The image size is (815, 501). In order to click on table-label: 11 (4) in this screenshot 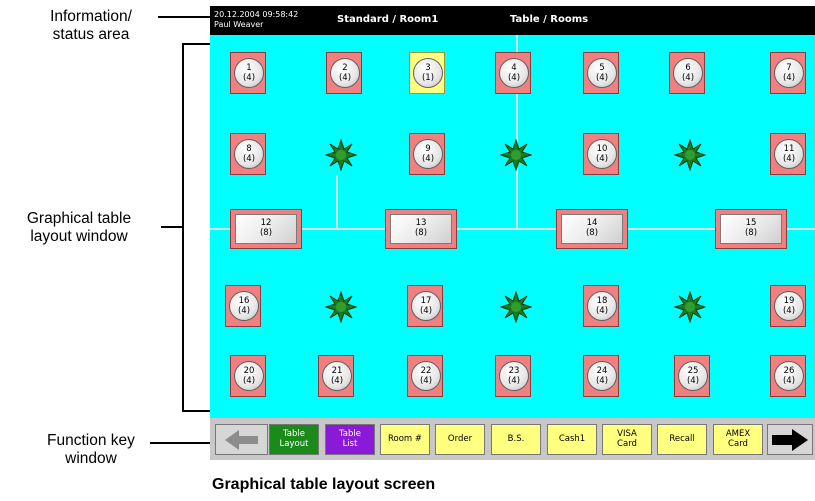, I will do `click(789, 154)`.